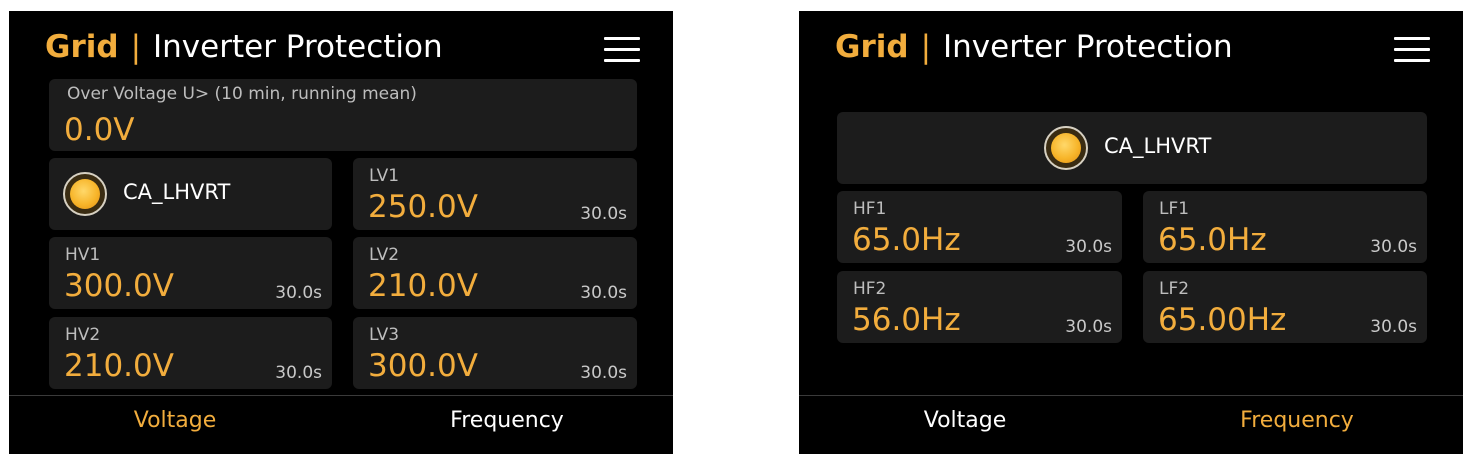  I want to click on lv2-card: LV2 210.0V 30.0s, so click(495, 273).